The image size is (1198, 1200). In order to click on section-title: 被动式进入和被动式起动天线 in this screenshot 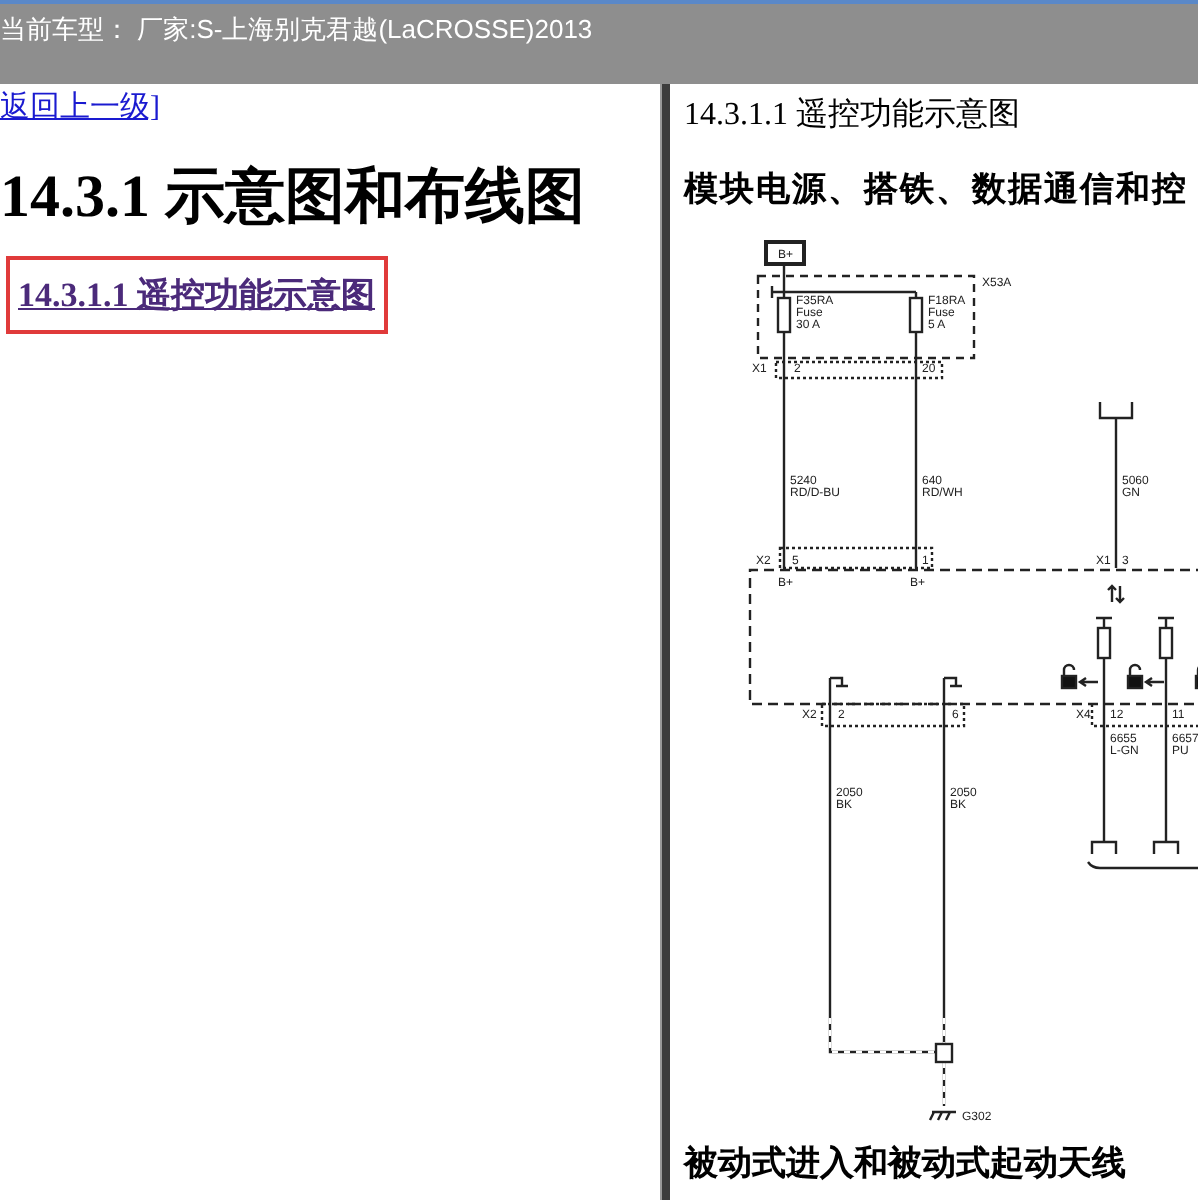, I will do `click(906, 1164)`.